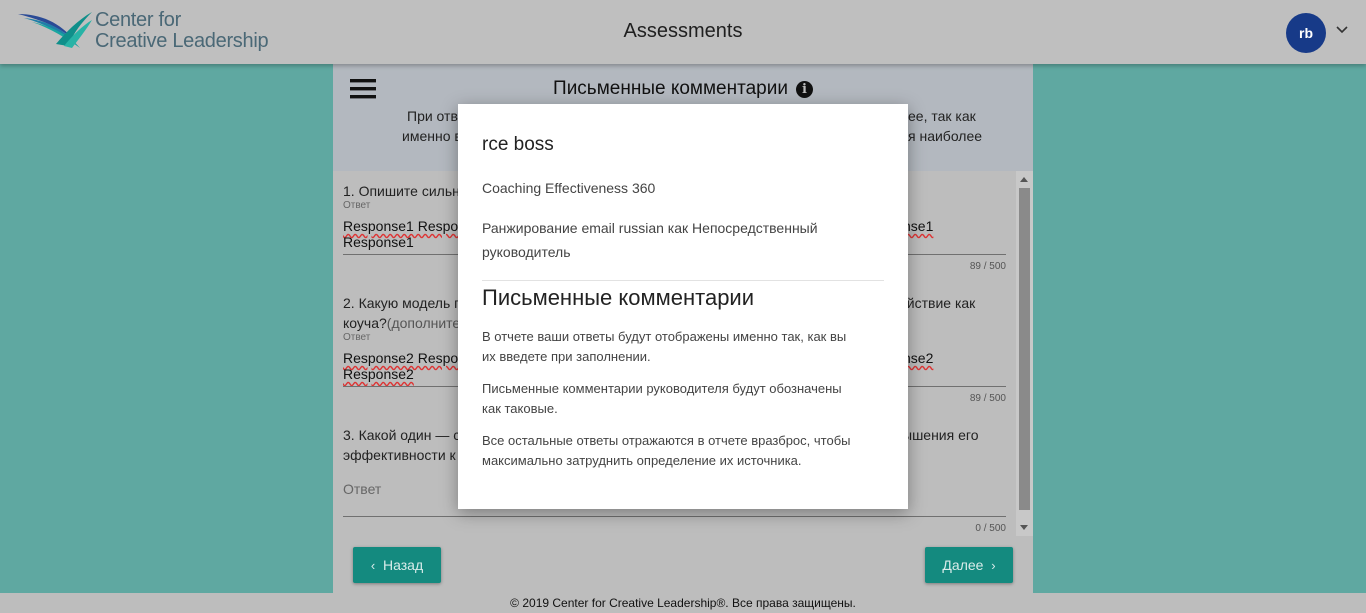 The width and height of the screenshot is (1366, 613). Describe the element at coordinates (362, 489) in the screenshot. I see `question-3-answer-input: Ответ` at that location.